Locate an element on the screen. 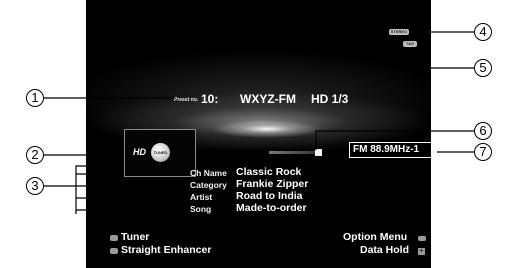 The height and width of the screenshot is (268, 507). callout-7: 7 is located at coordinates (483, 152).